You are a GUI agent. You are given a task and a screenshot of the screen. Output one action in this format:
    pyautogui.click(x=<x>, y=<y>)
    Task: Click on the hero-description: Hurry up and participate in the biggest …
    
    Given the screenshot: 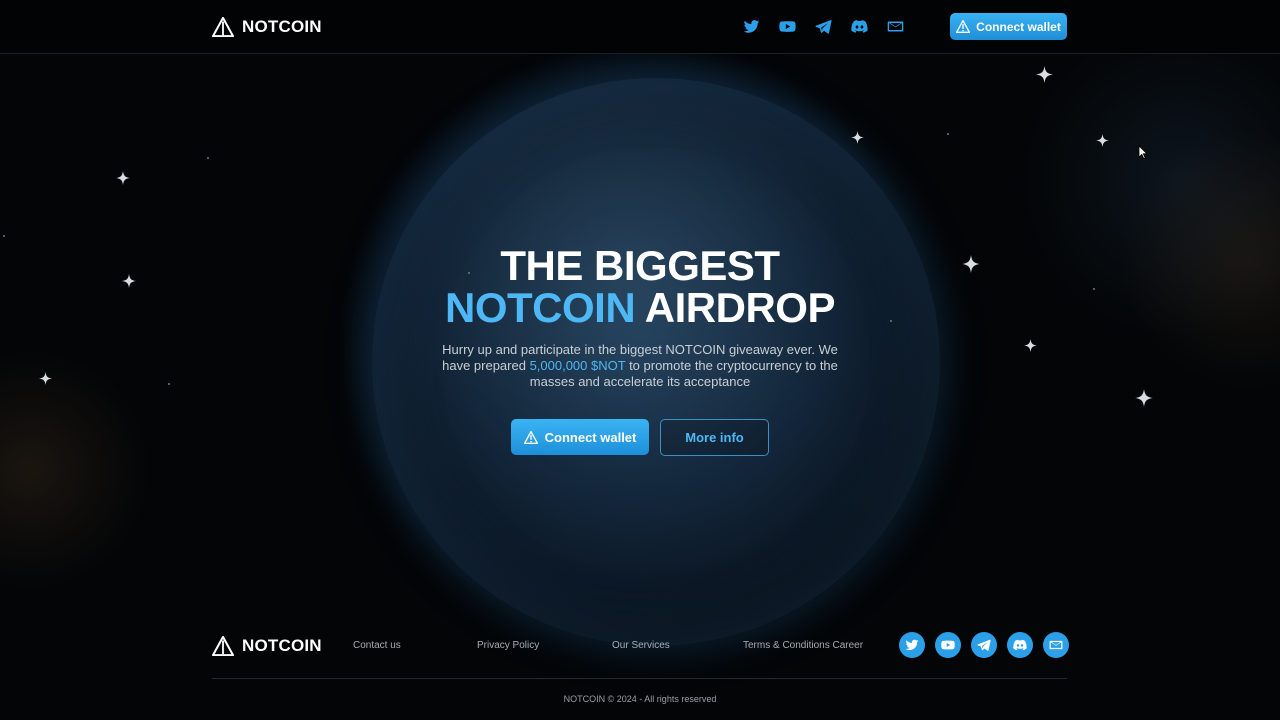 What is the action you would take?
    pyautogui.click(x=640, y=366)
    